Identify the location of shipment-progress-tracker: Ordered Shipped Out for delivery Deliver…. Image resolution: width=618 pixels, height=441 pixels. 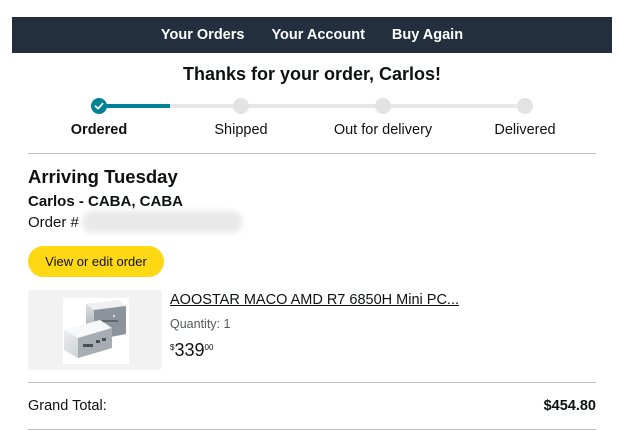
(312, 117).